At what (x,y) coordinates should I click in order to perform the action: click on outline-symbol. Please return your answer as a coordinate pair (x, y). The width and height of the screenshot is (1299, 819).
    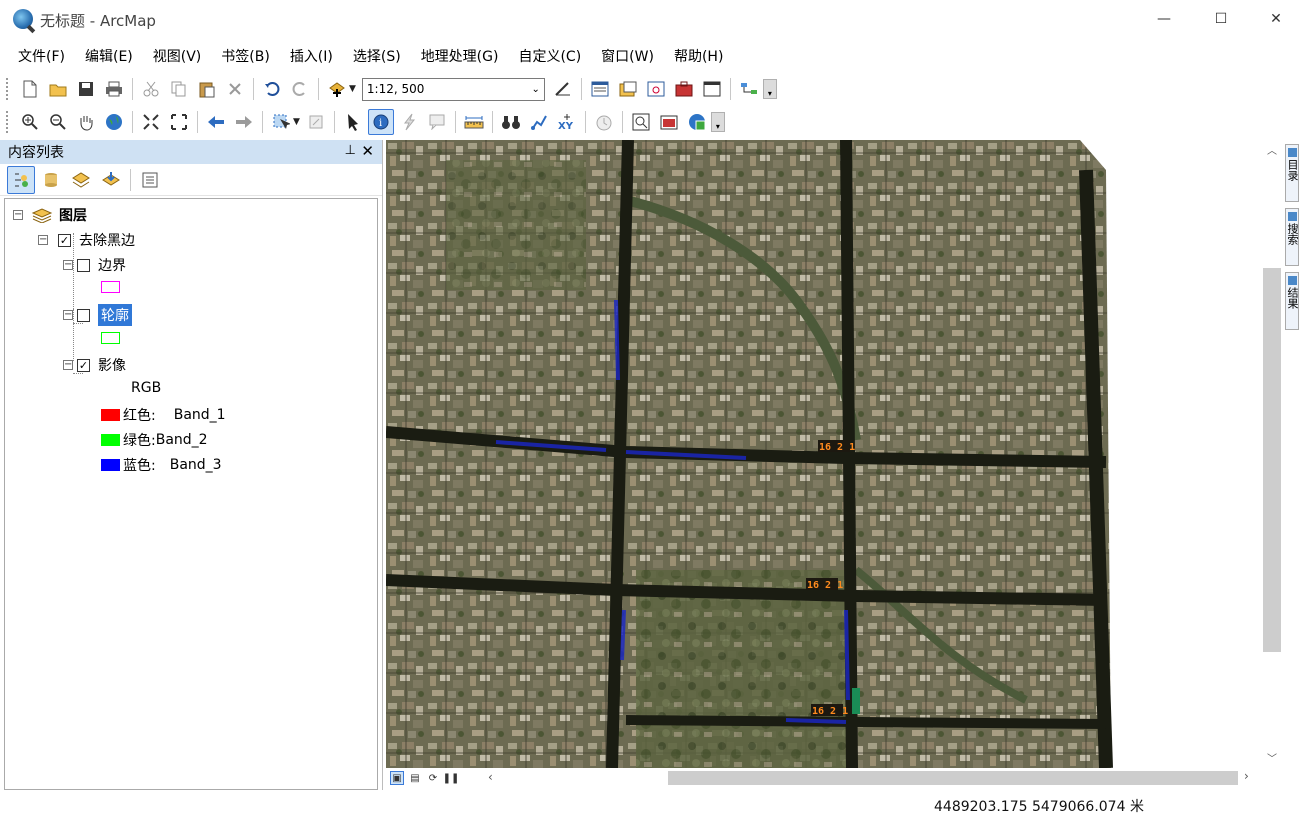
    Looking at the image, I should click on (110, 338).